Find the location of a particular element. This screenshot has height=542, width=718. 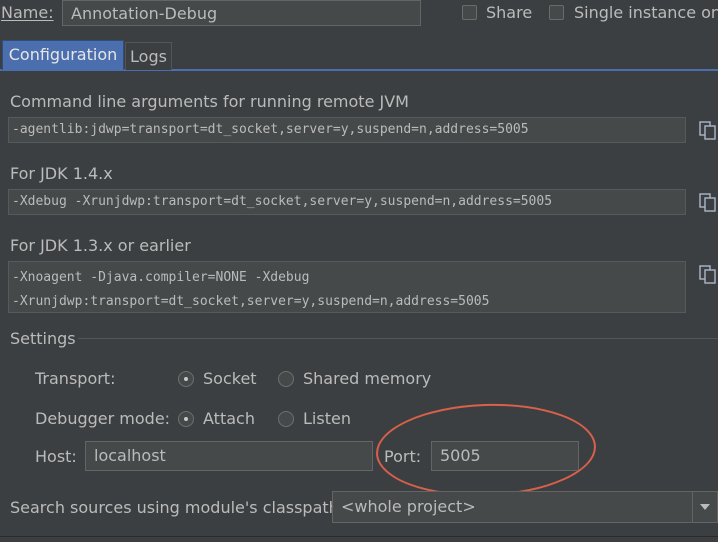

settings-separator is located at coordinates (398, 338).